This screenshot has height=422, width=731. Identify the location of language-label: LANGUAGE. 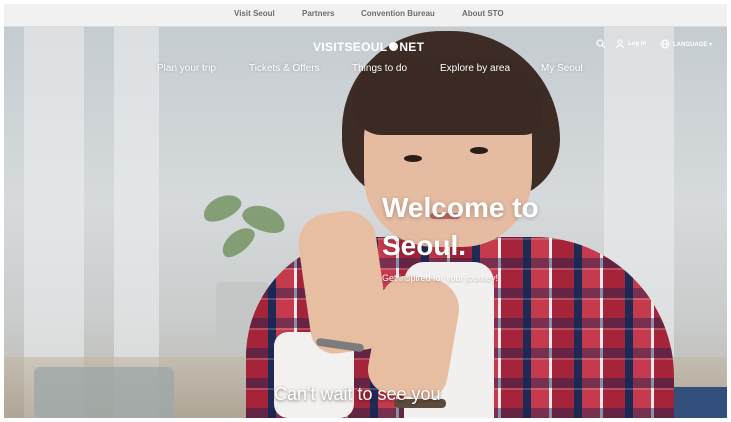
(690, 45).